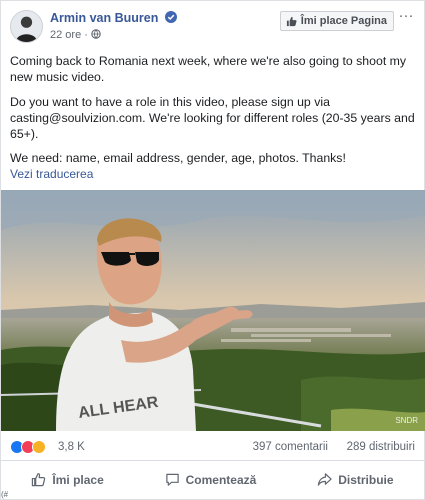 The image size is (425, 500). What do you see at coordinates (96, 34) in the screenshot?
I see `public-globe-icon` at bounding box center [96, 34].